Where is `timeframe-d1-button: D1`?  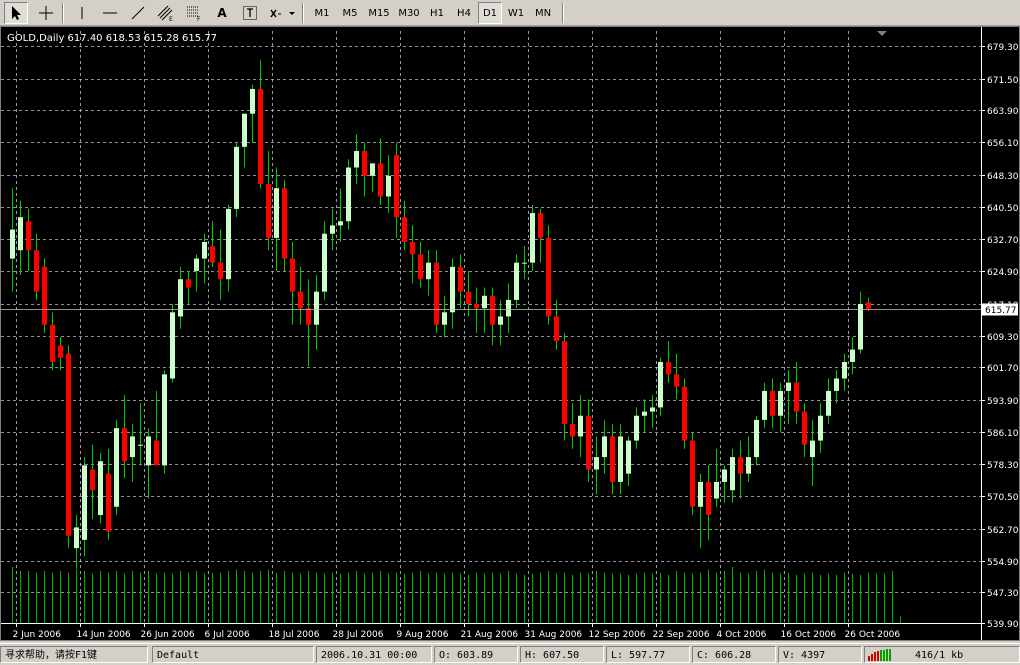 timeframe-d1-button: D1 is located at coordinates (490, 13).